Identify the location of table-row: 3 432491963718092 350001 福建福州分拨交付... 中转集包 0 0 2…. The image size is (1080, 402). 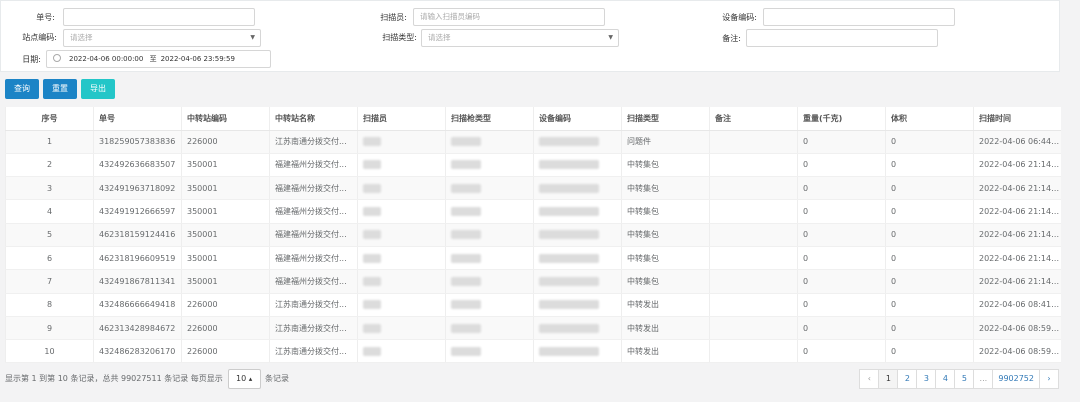
(533, 188).